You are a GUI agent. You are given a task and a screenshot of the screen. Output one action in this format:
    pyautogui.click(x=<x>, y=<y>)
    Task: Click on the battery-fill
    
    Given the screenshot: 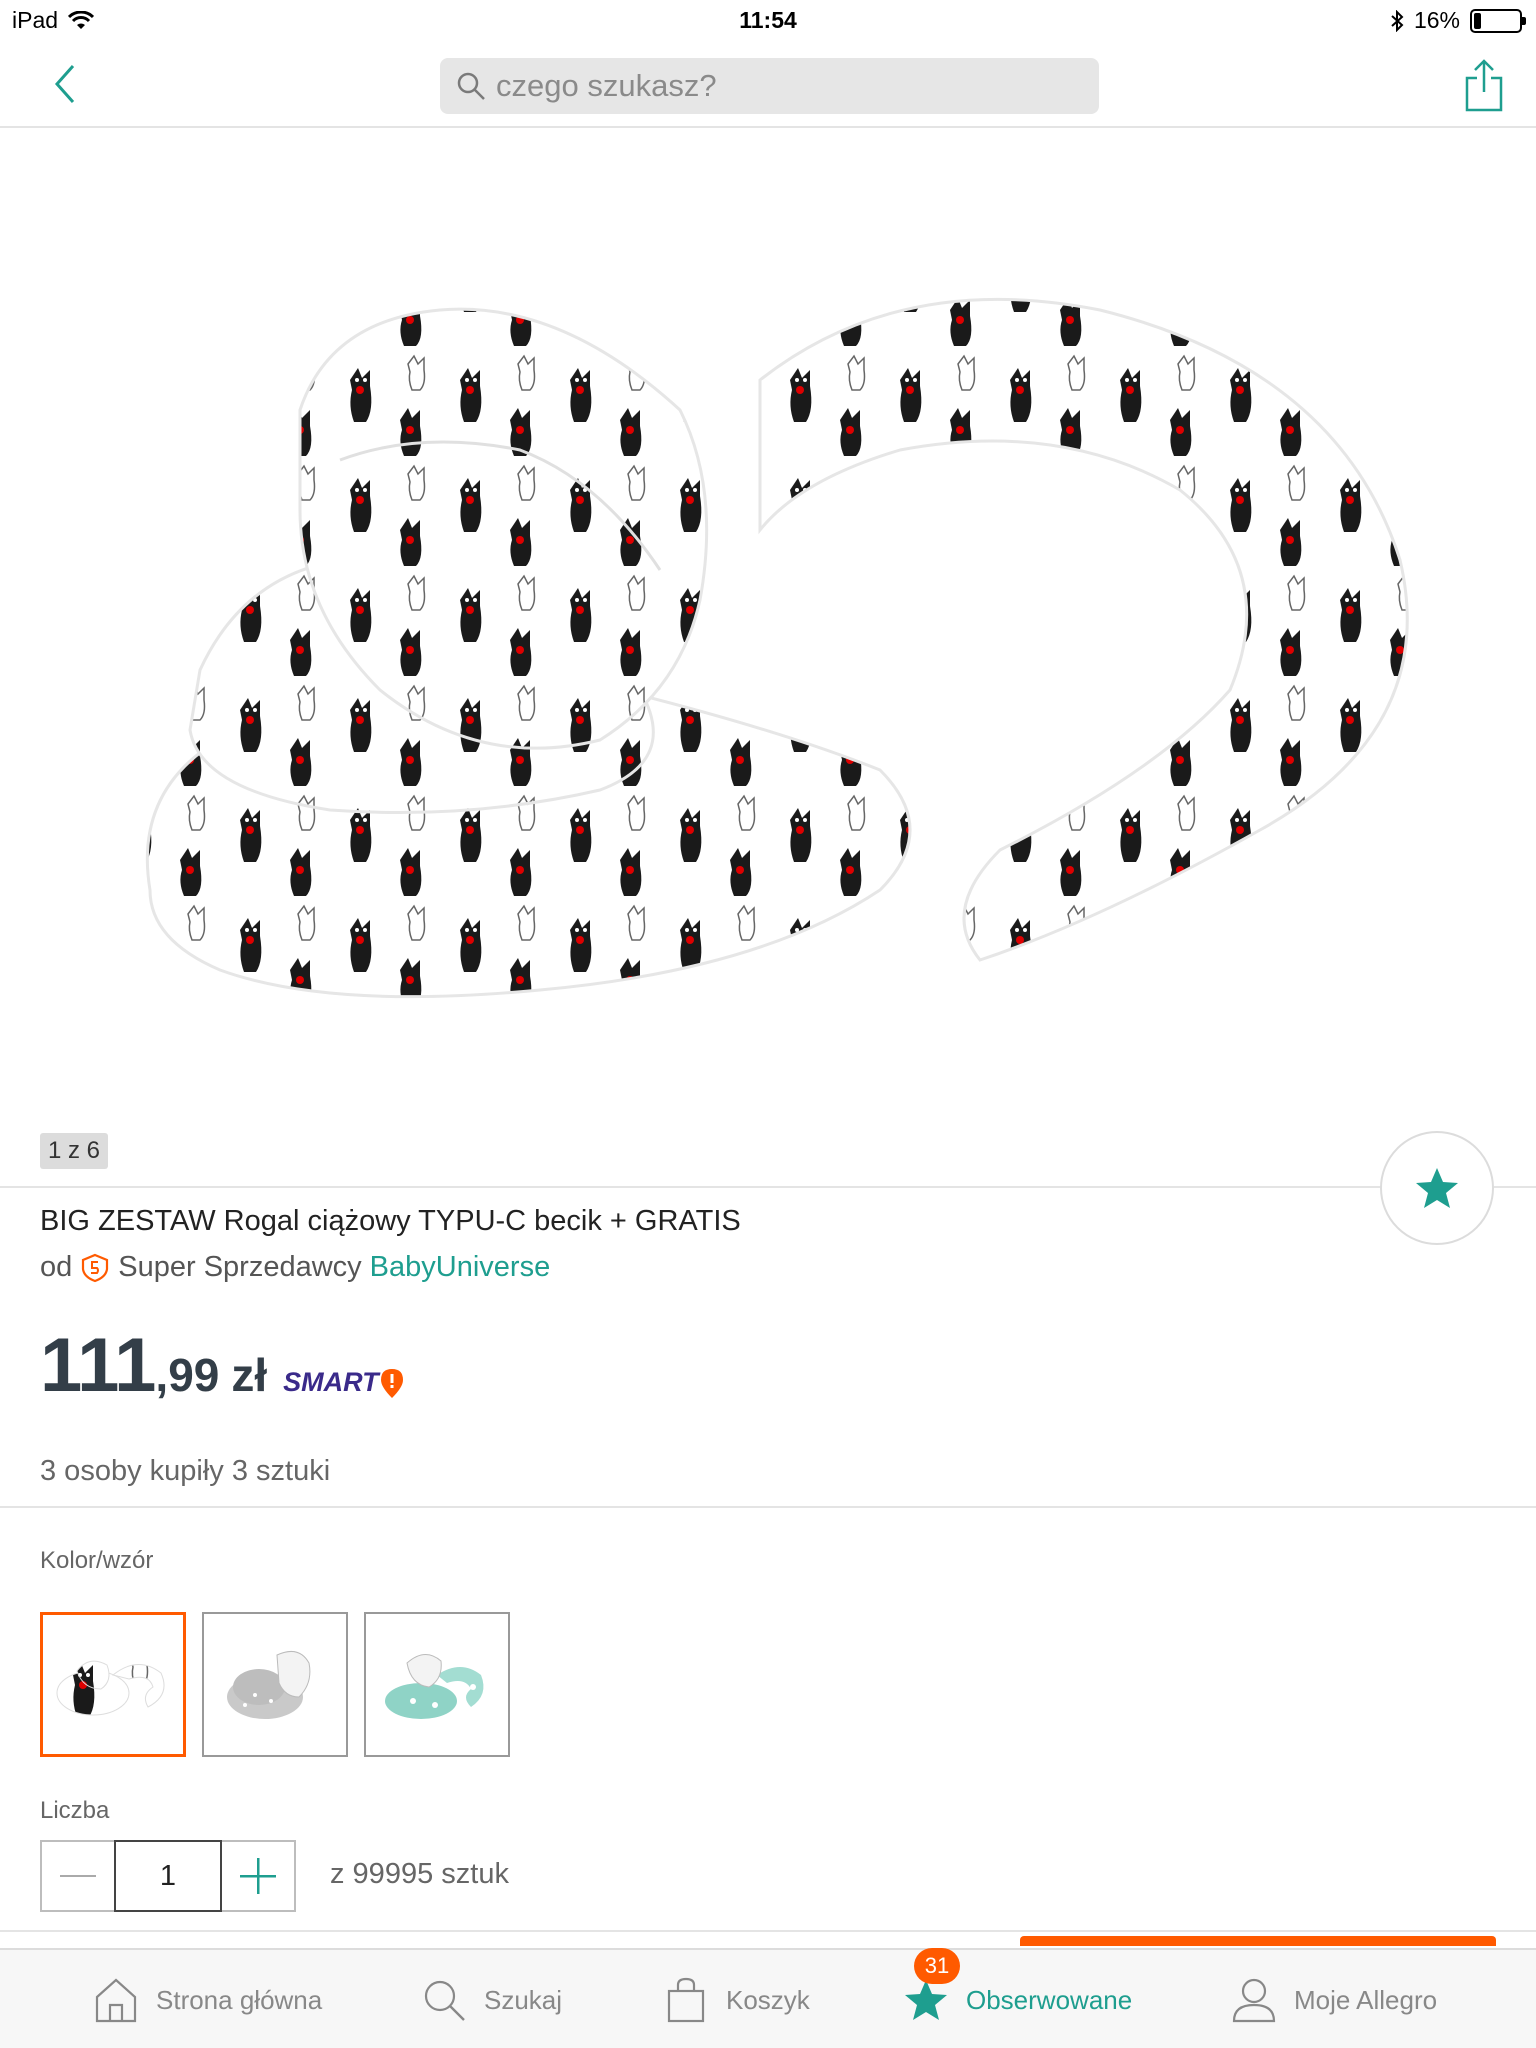 What is the action you would take?
    pyautogui.click(x=1477, y=20)
    